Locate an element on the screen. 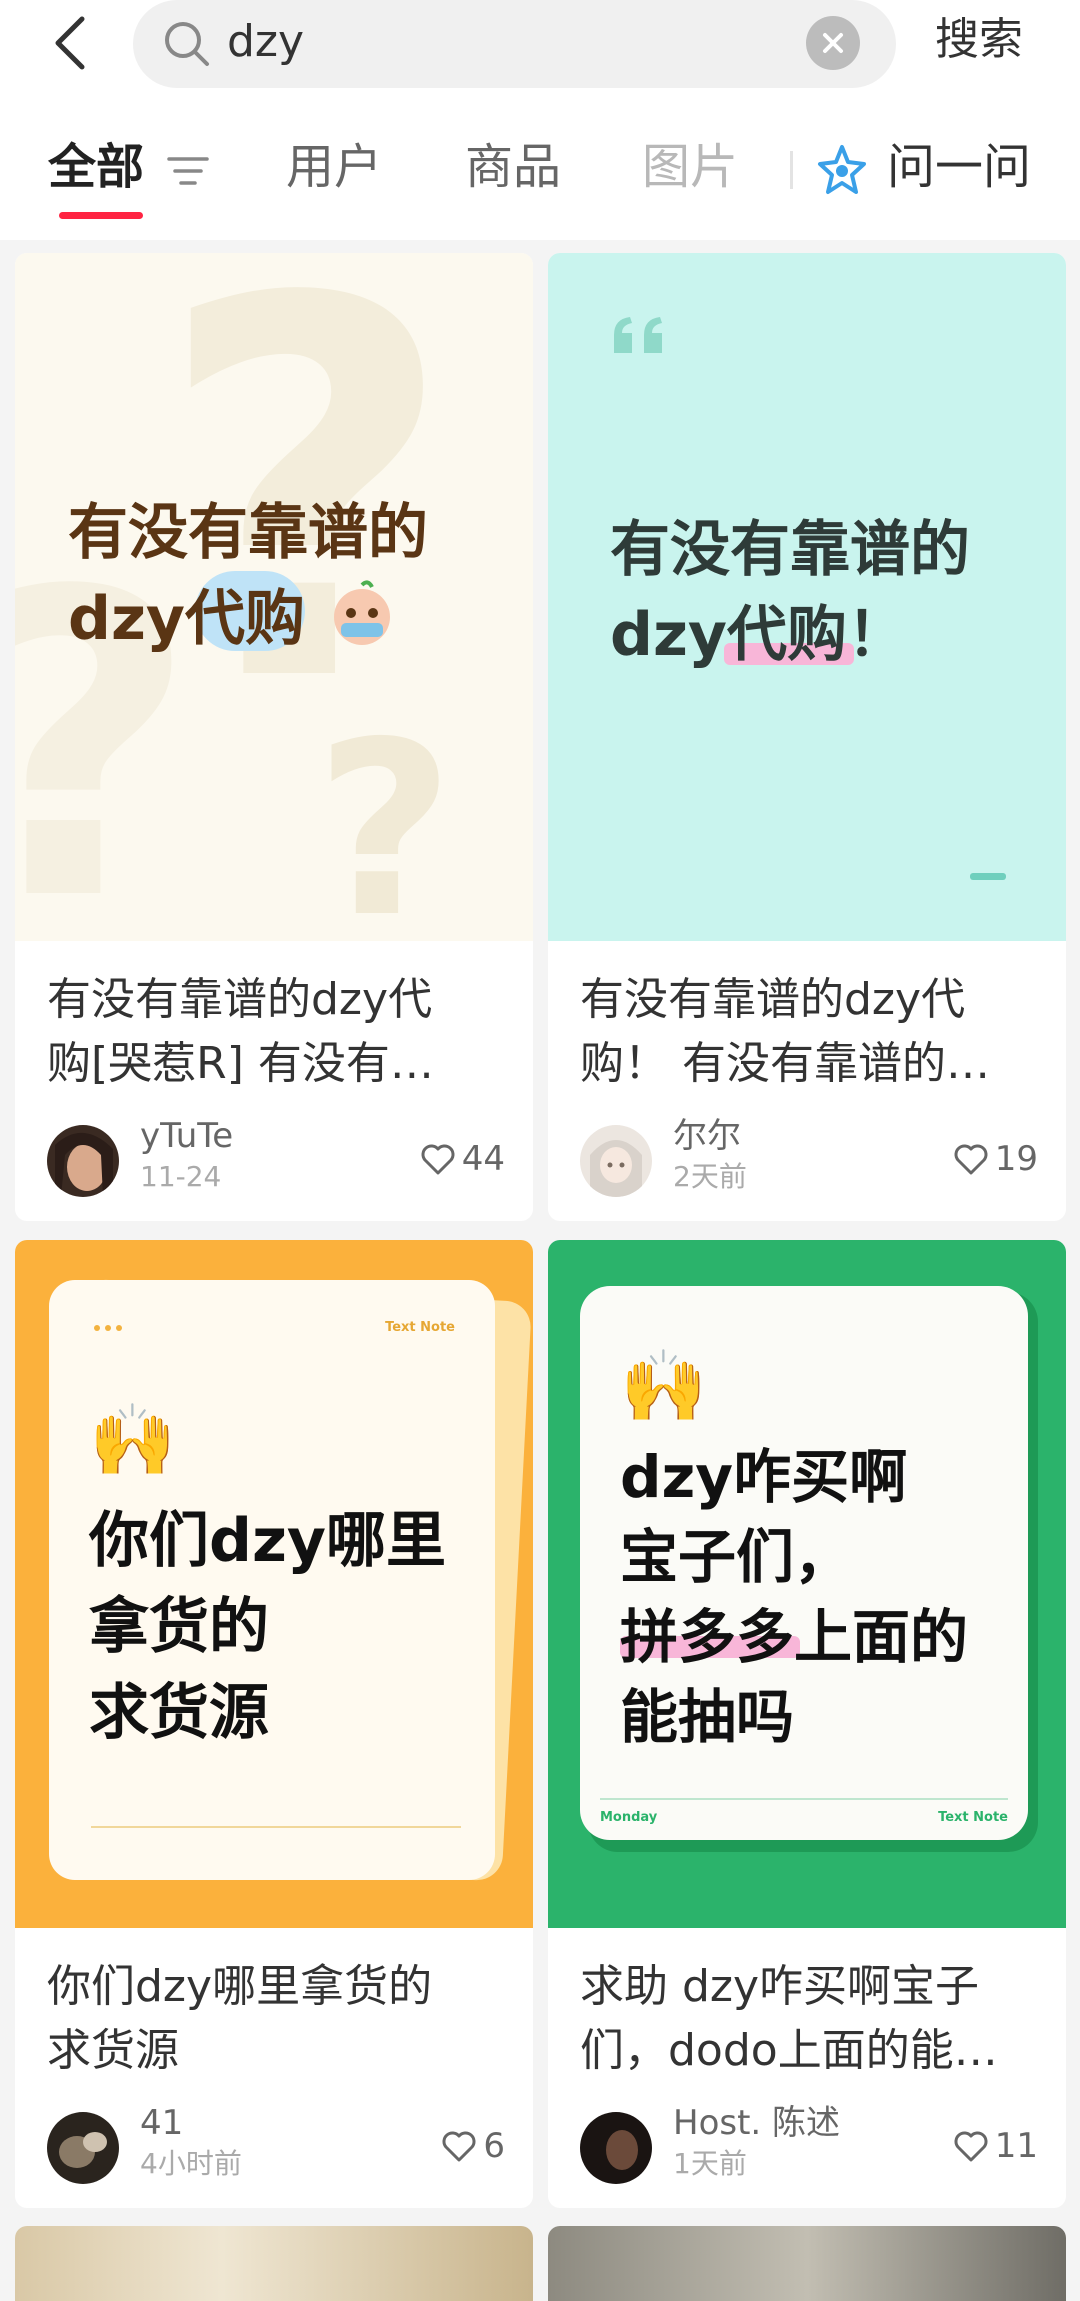  close-icon is located at coordinates (833, 43).